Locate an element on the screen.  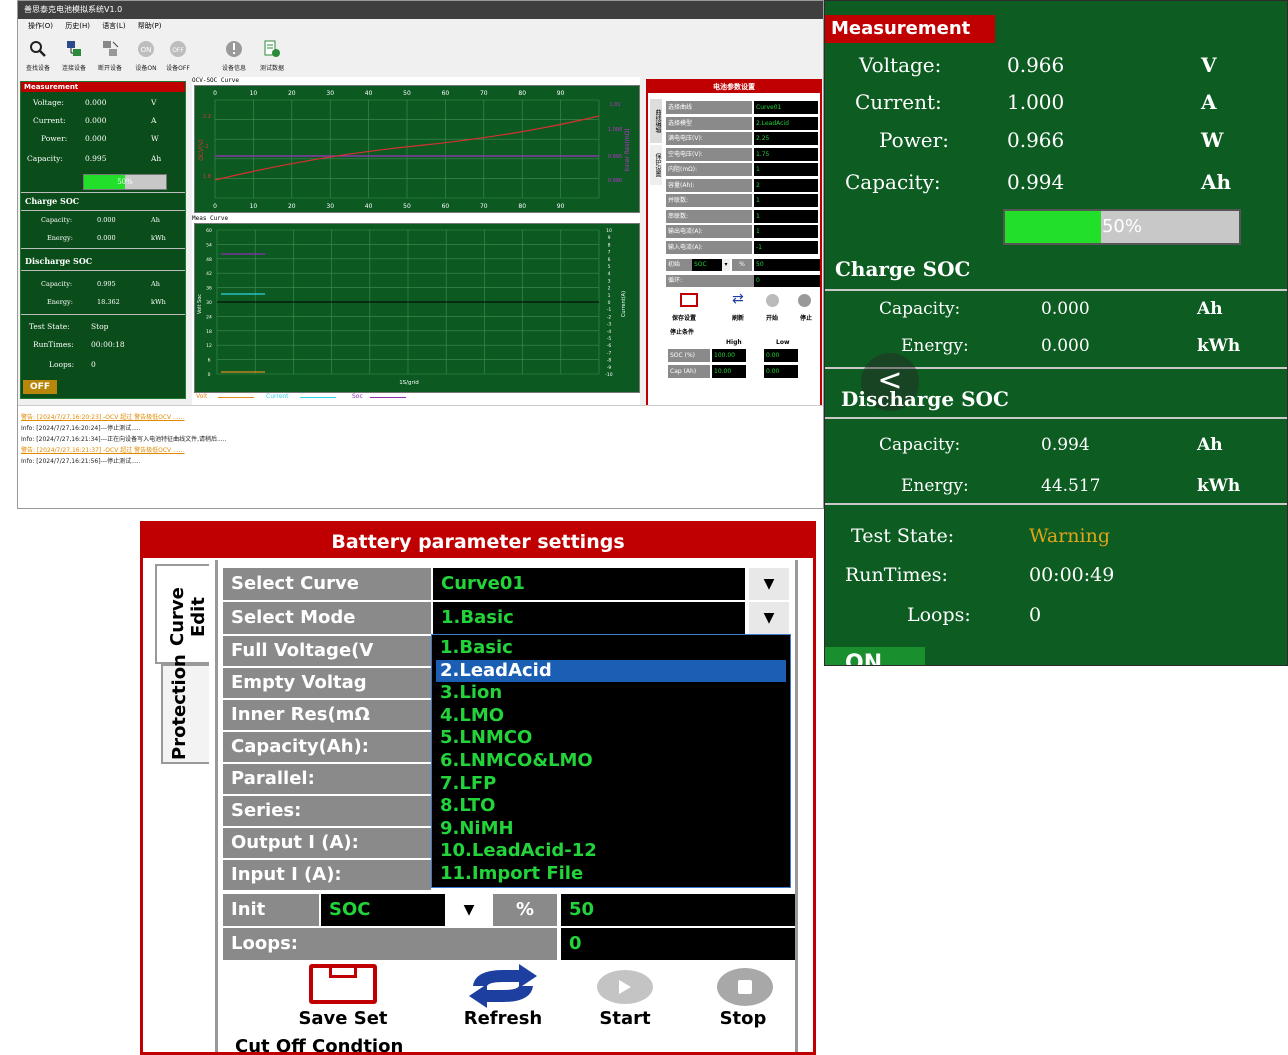
tab-protection-small: 保护设置 is located at coordinates (656, 165).